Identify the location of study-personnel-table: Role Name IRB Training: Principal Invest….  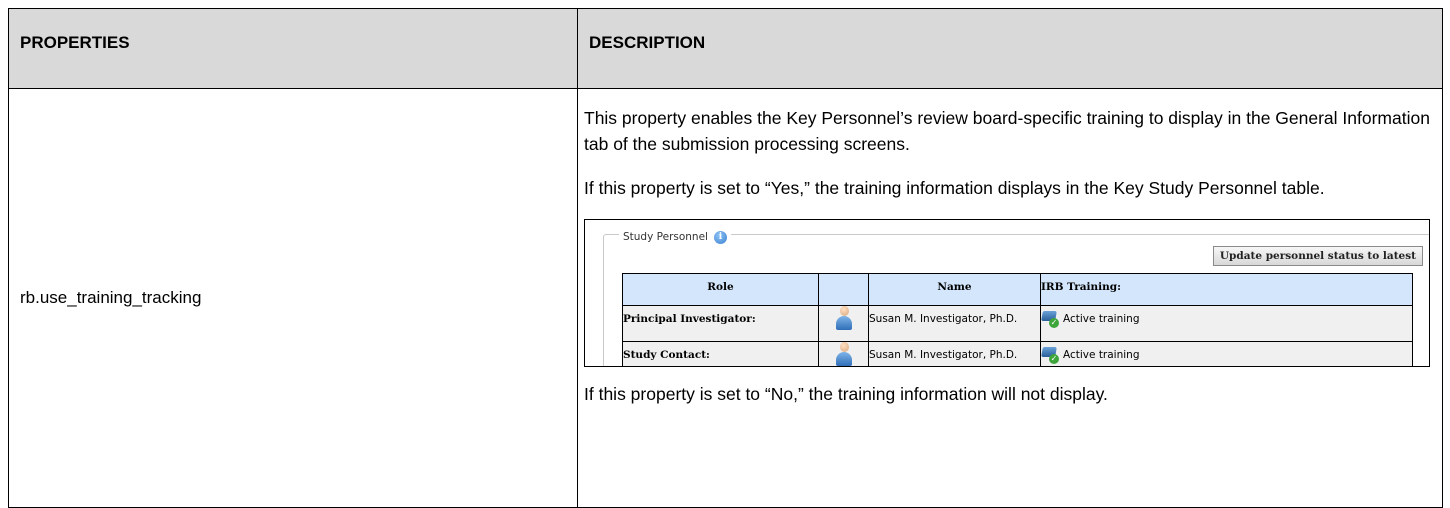
(1017, 319).